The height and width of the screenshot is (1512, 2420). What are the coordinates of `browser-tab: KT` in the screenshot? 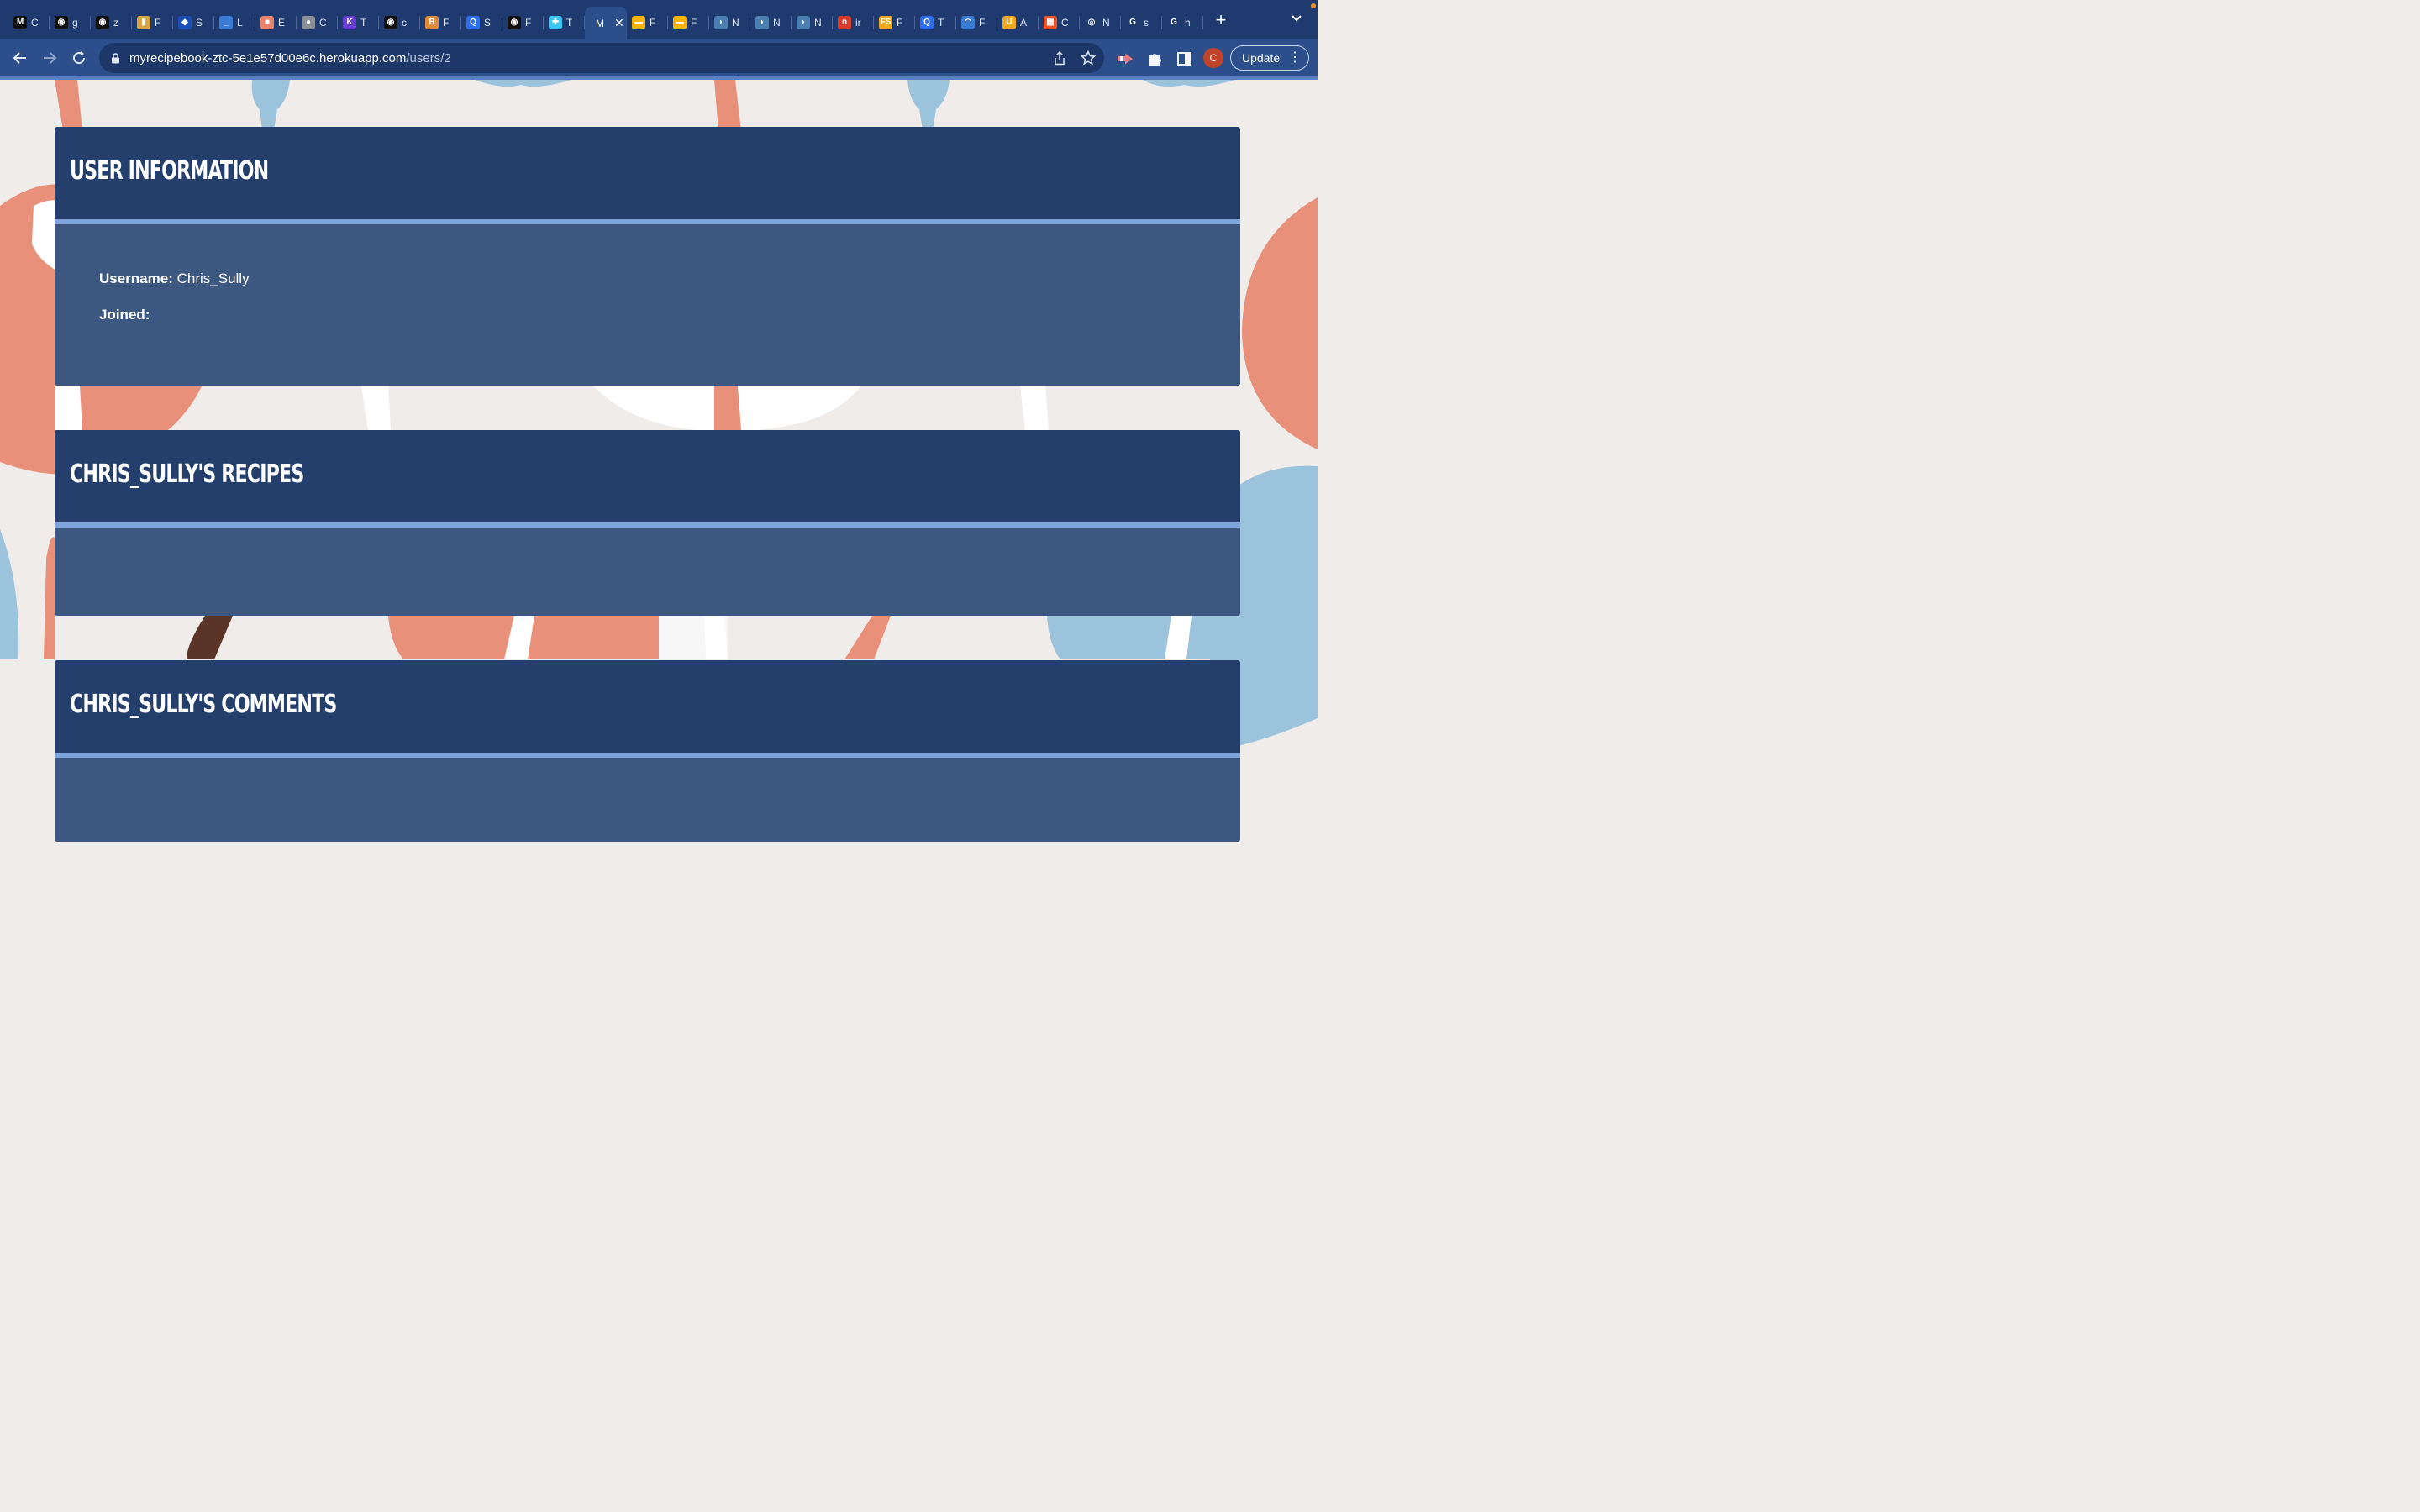 It's located at (359, 22).